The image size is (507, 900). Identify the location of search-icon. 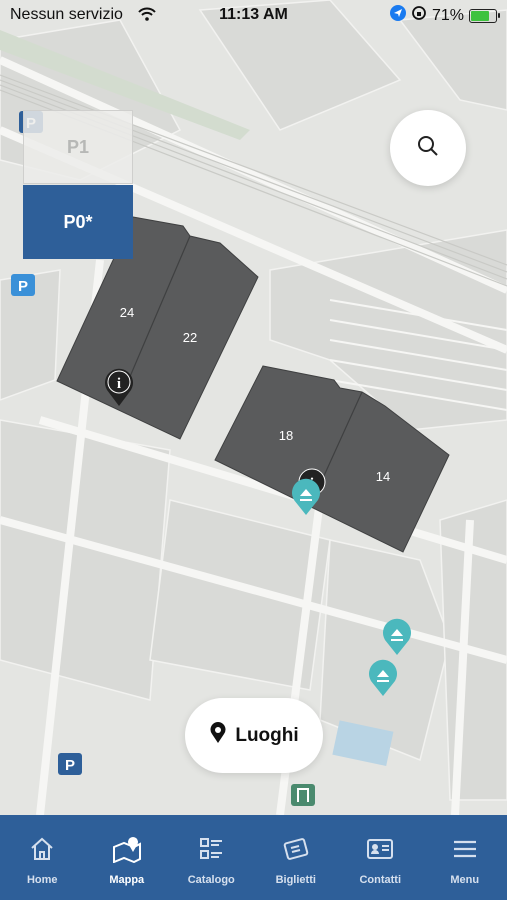
(428, 148).